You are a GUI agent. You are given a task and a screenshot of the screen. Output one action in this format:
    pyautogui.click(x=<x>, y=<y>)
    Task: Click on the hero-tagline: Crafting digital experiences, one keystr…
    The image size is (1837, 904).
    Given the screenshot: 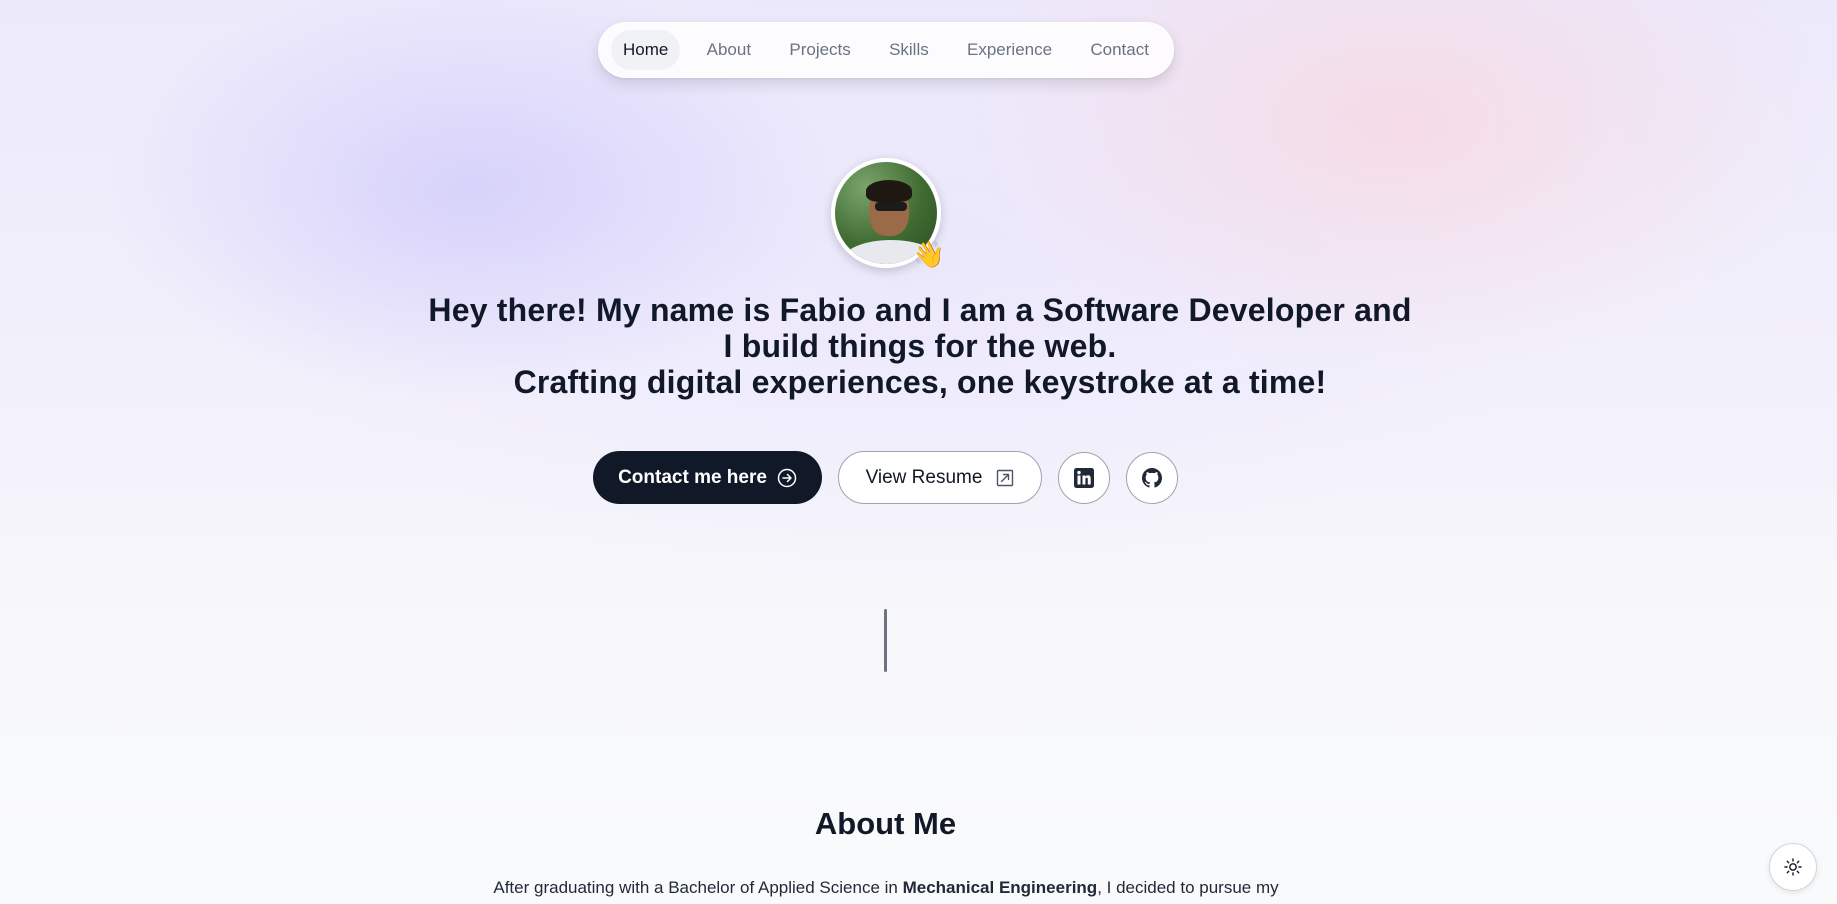 What is the action you would take?
    pyautogui.click(x=920, y=382)
    